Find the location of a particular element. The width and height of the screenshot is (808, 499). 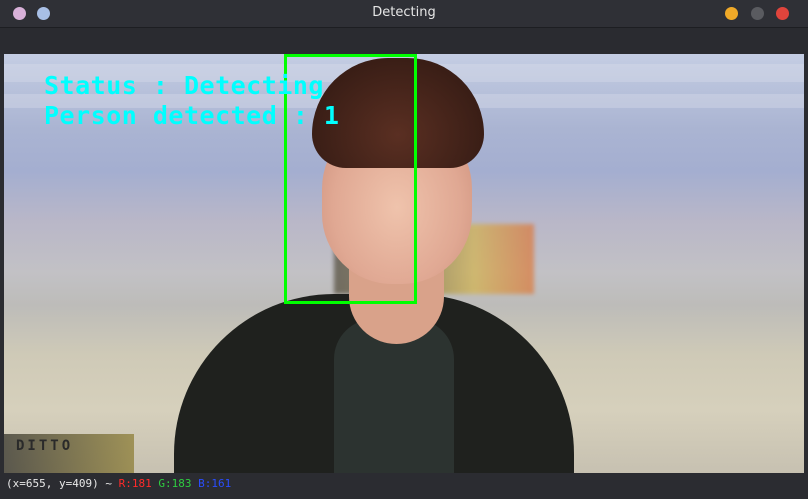

title-bar: Detecting is located at coordinates (404, 14).